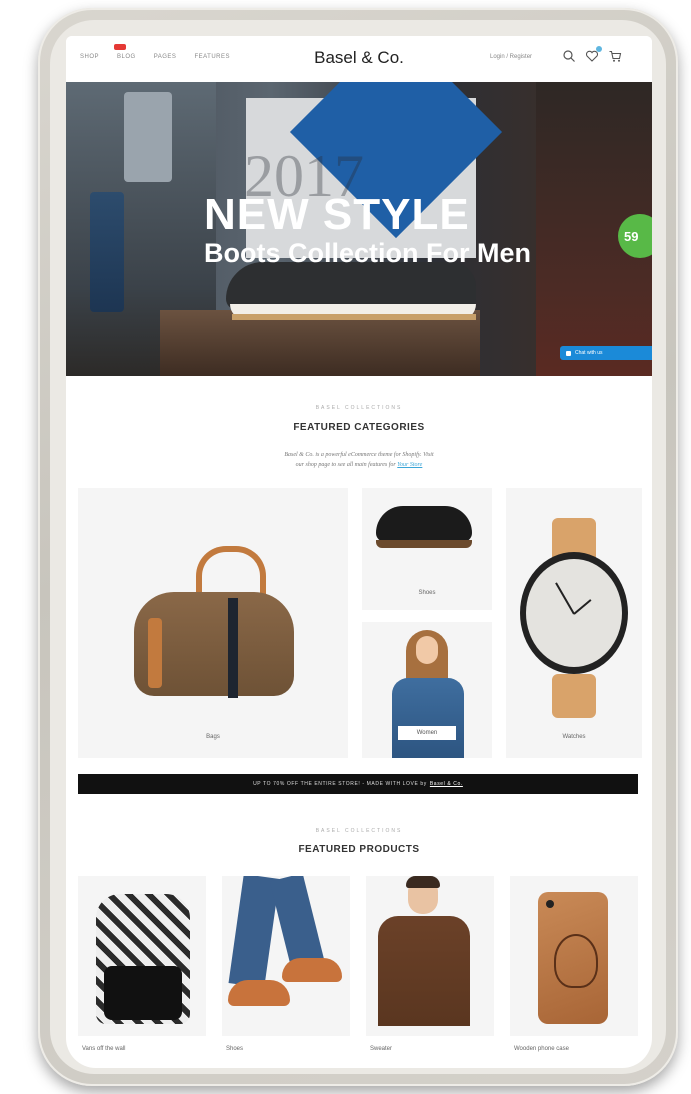  Describe the element at coordinates (233, 648) in the screenshot. I see `bag-strap` at that location.